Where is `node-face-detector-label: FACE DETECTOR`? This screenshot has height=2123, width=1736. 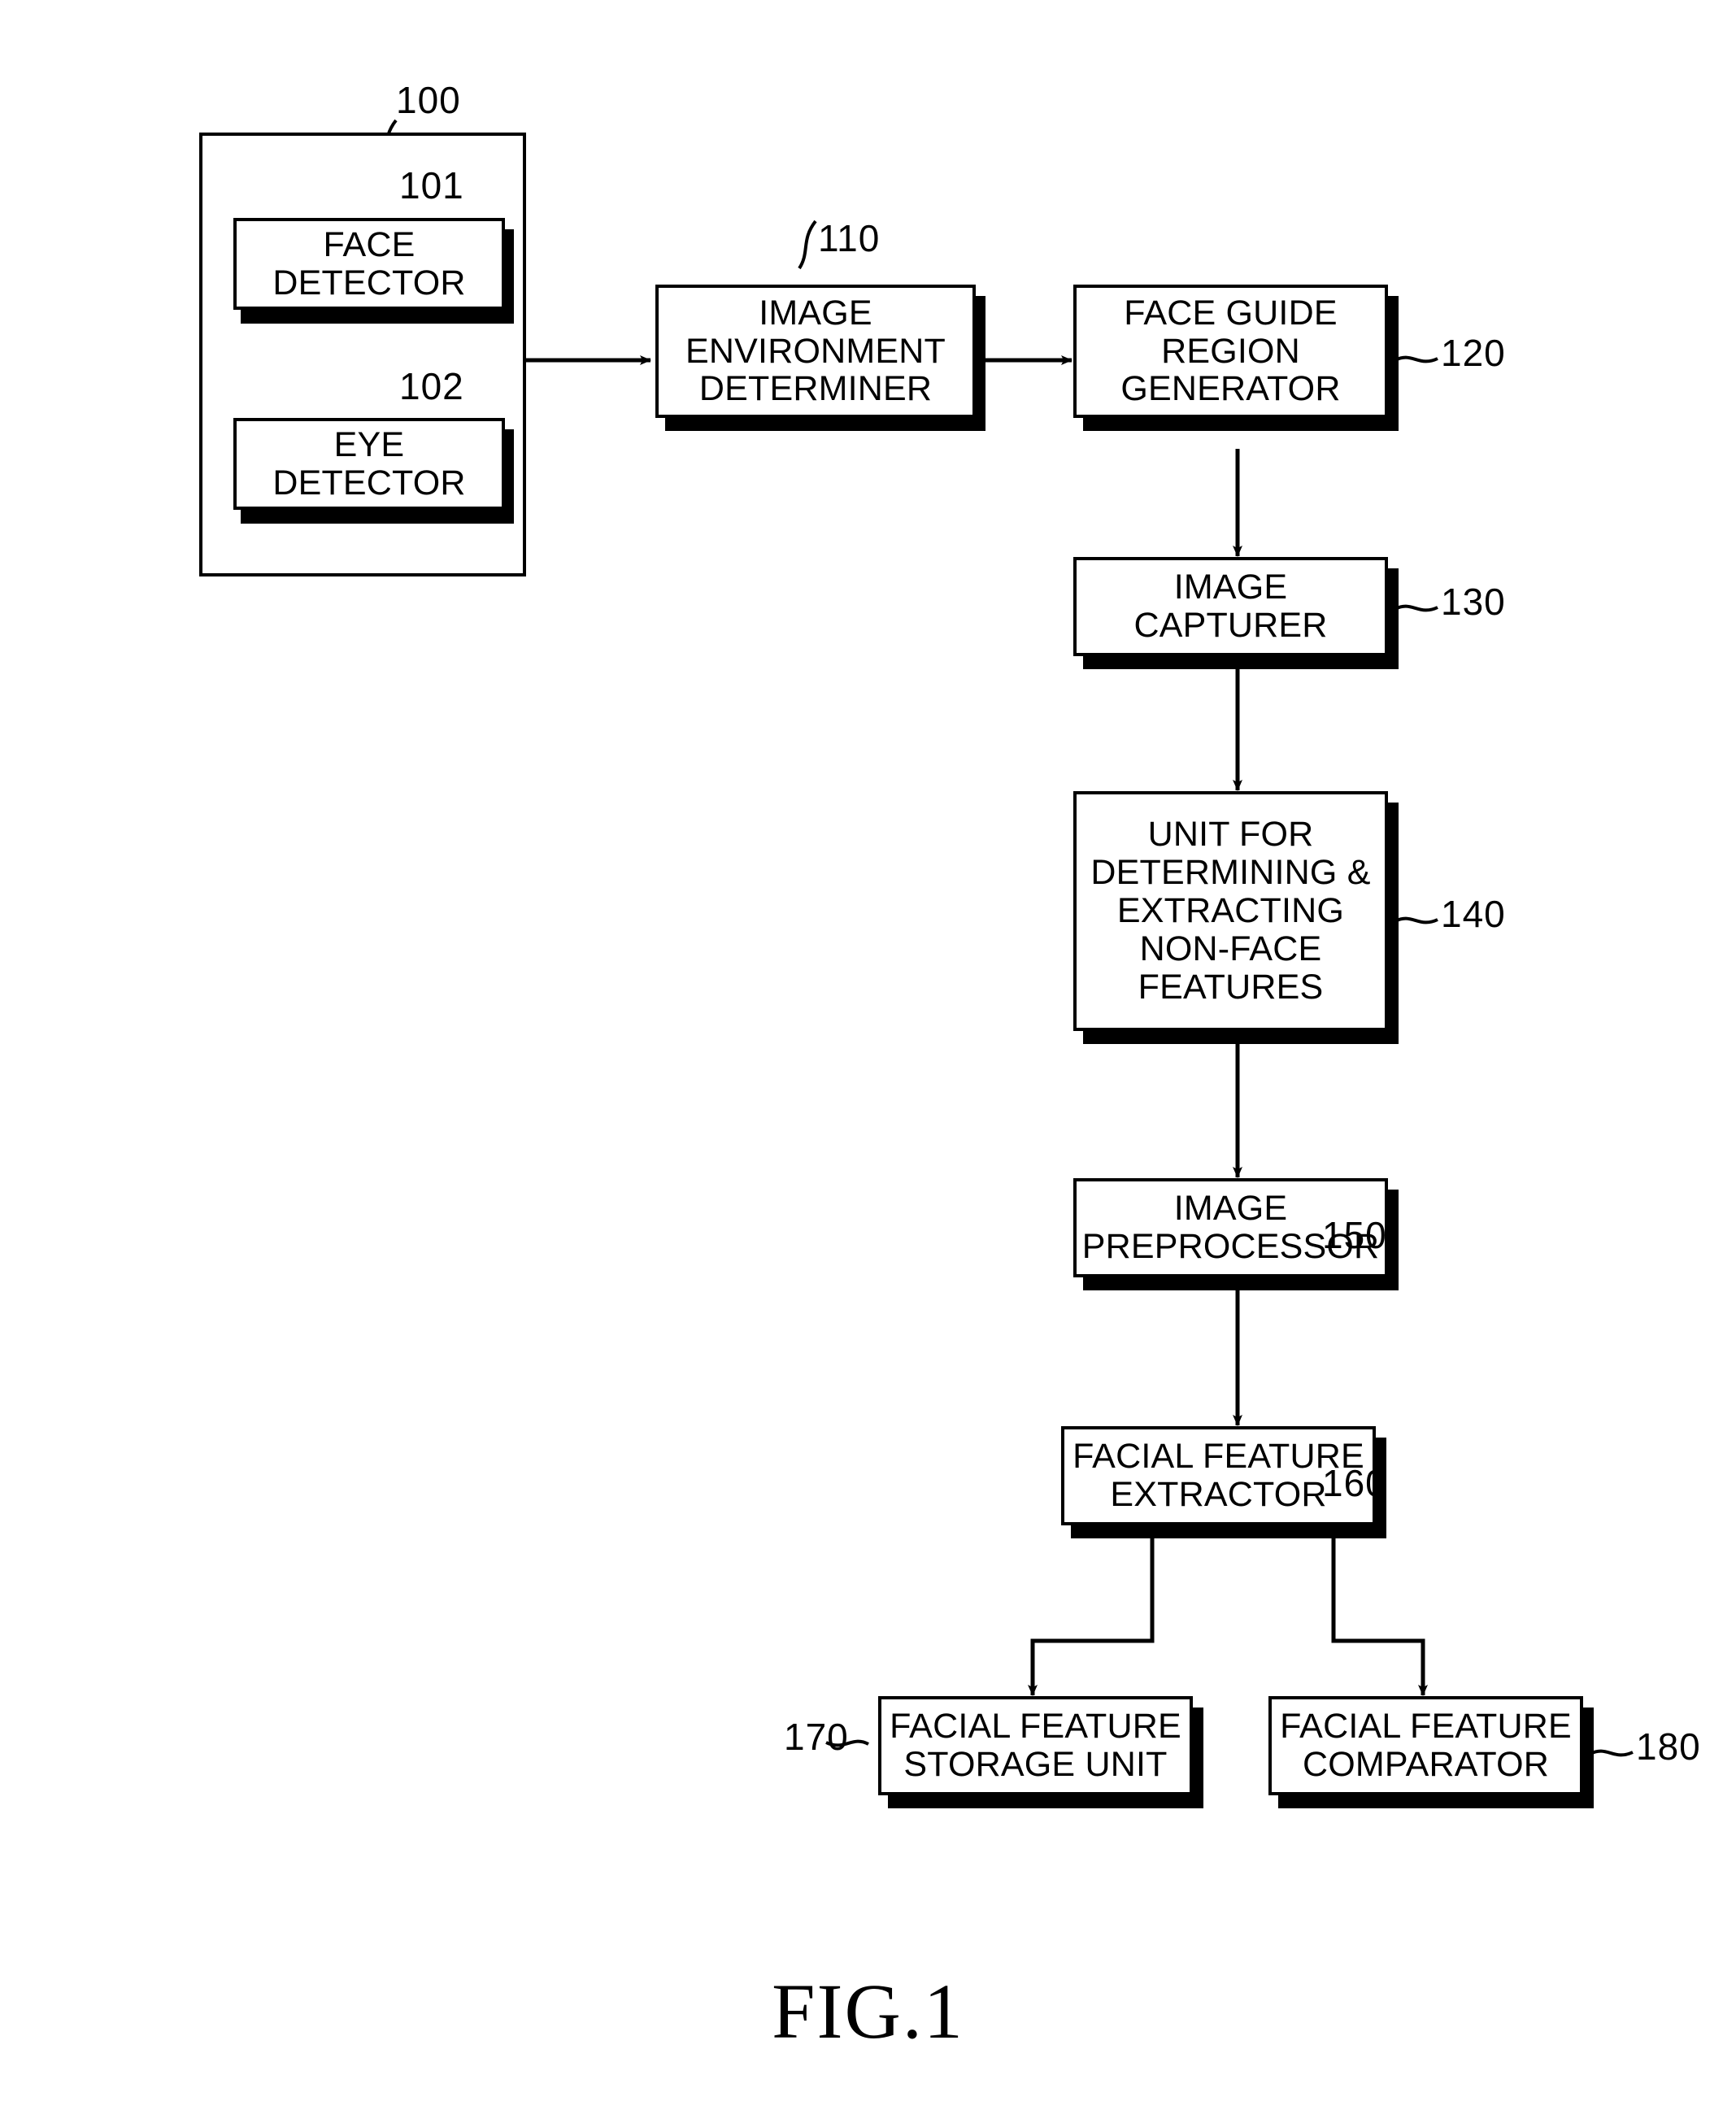 node-face-detector-label: FACE DETECTOR is located at coordinates (369, 263).